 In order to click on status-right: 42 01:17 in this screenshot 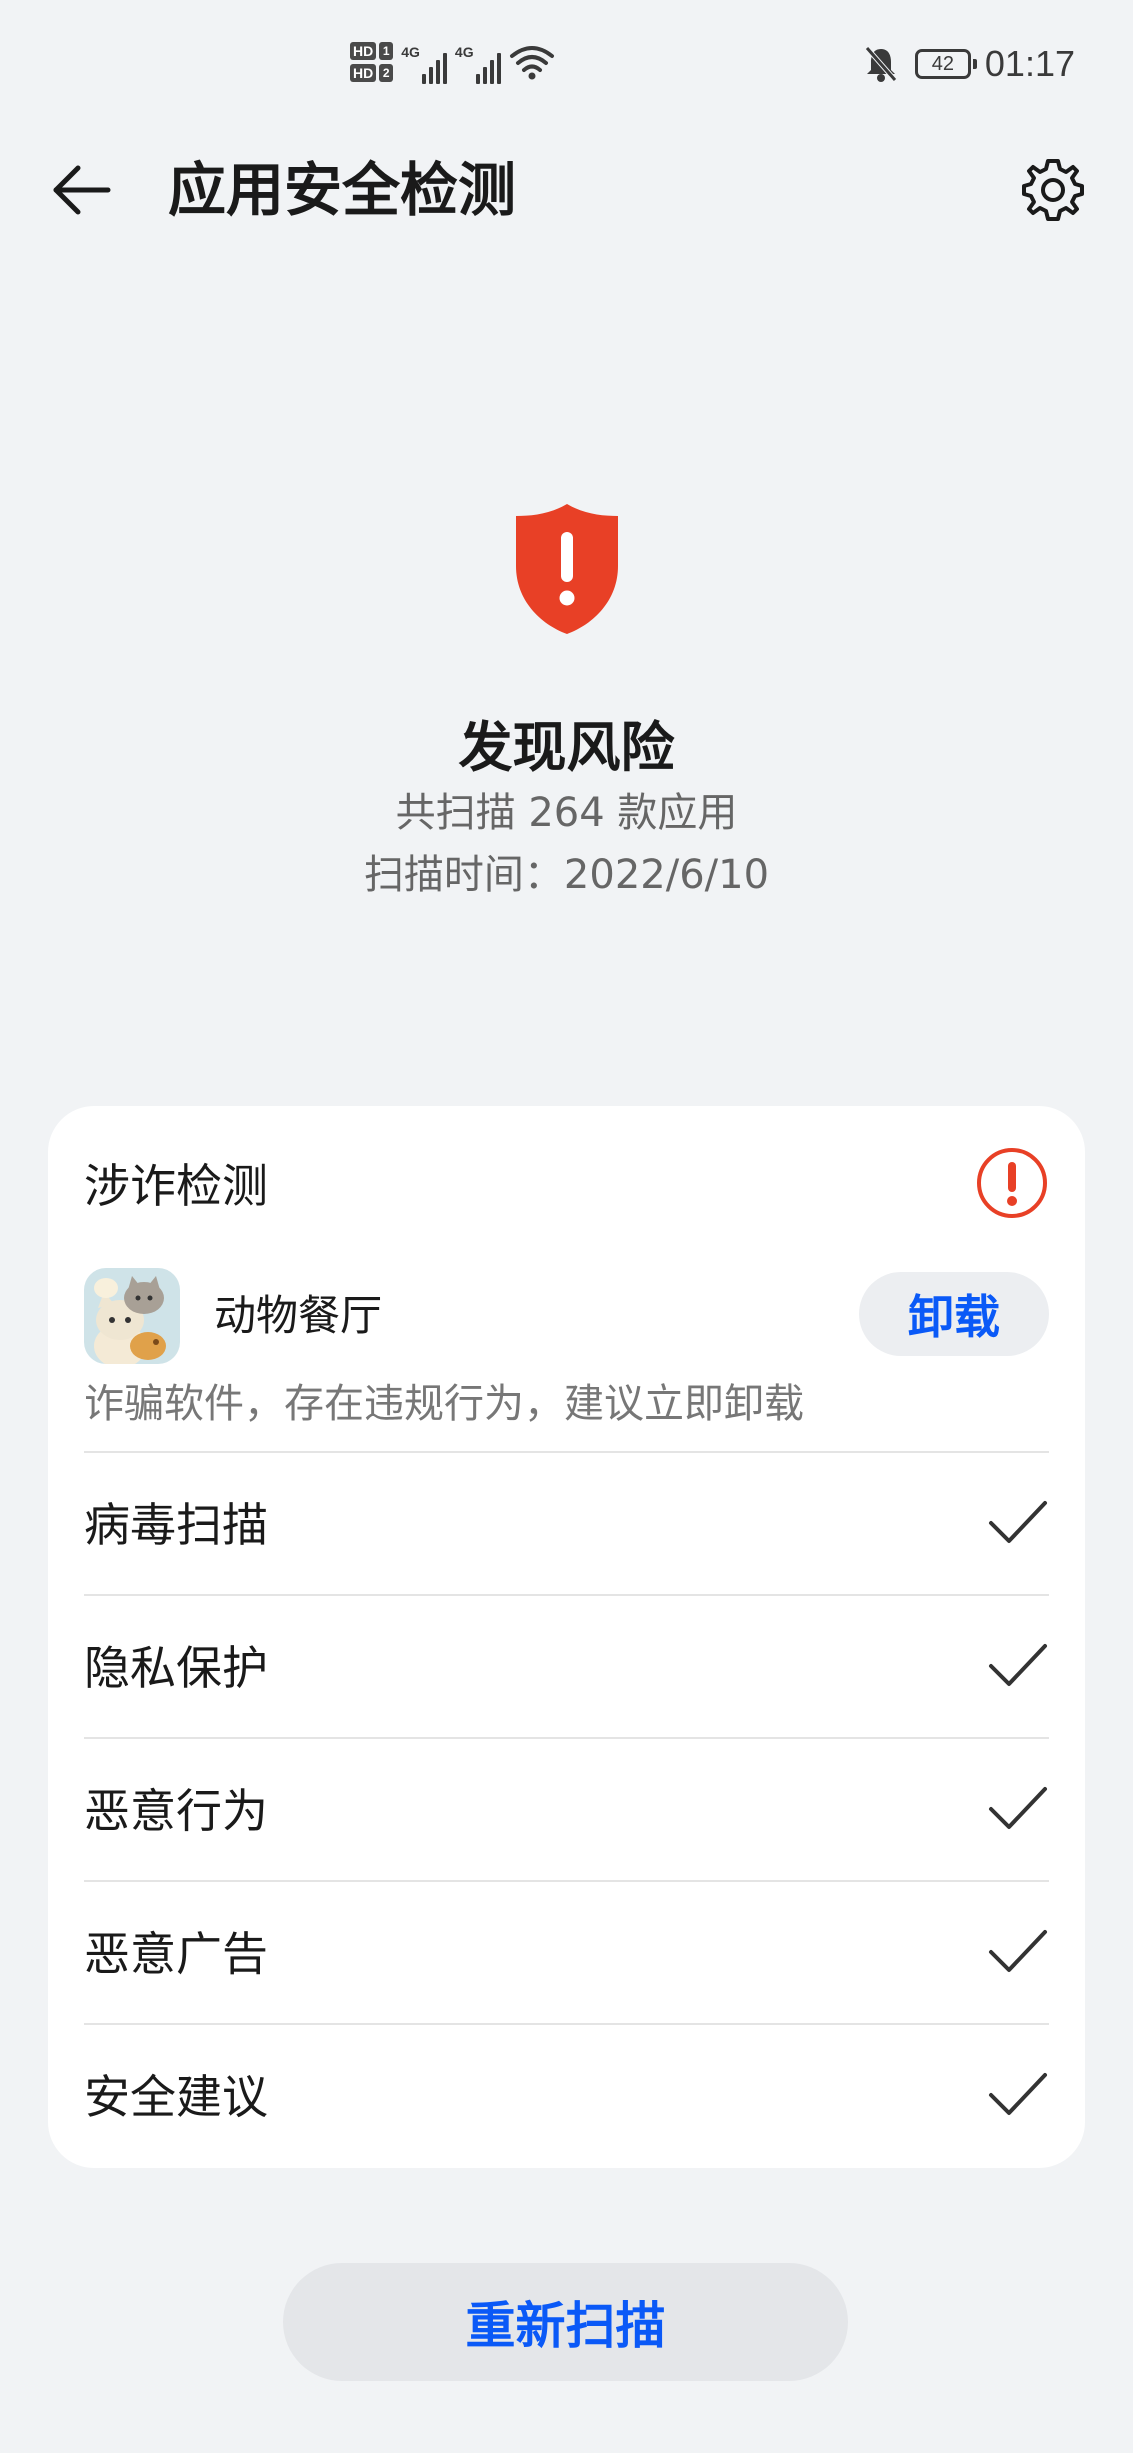, I will do `click(968, 64)`.